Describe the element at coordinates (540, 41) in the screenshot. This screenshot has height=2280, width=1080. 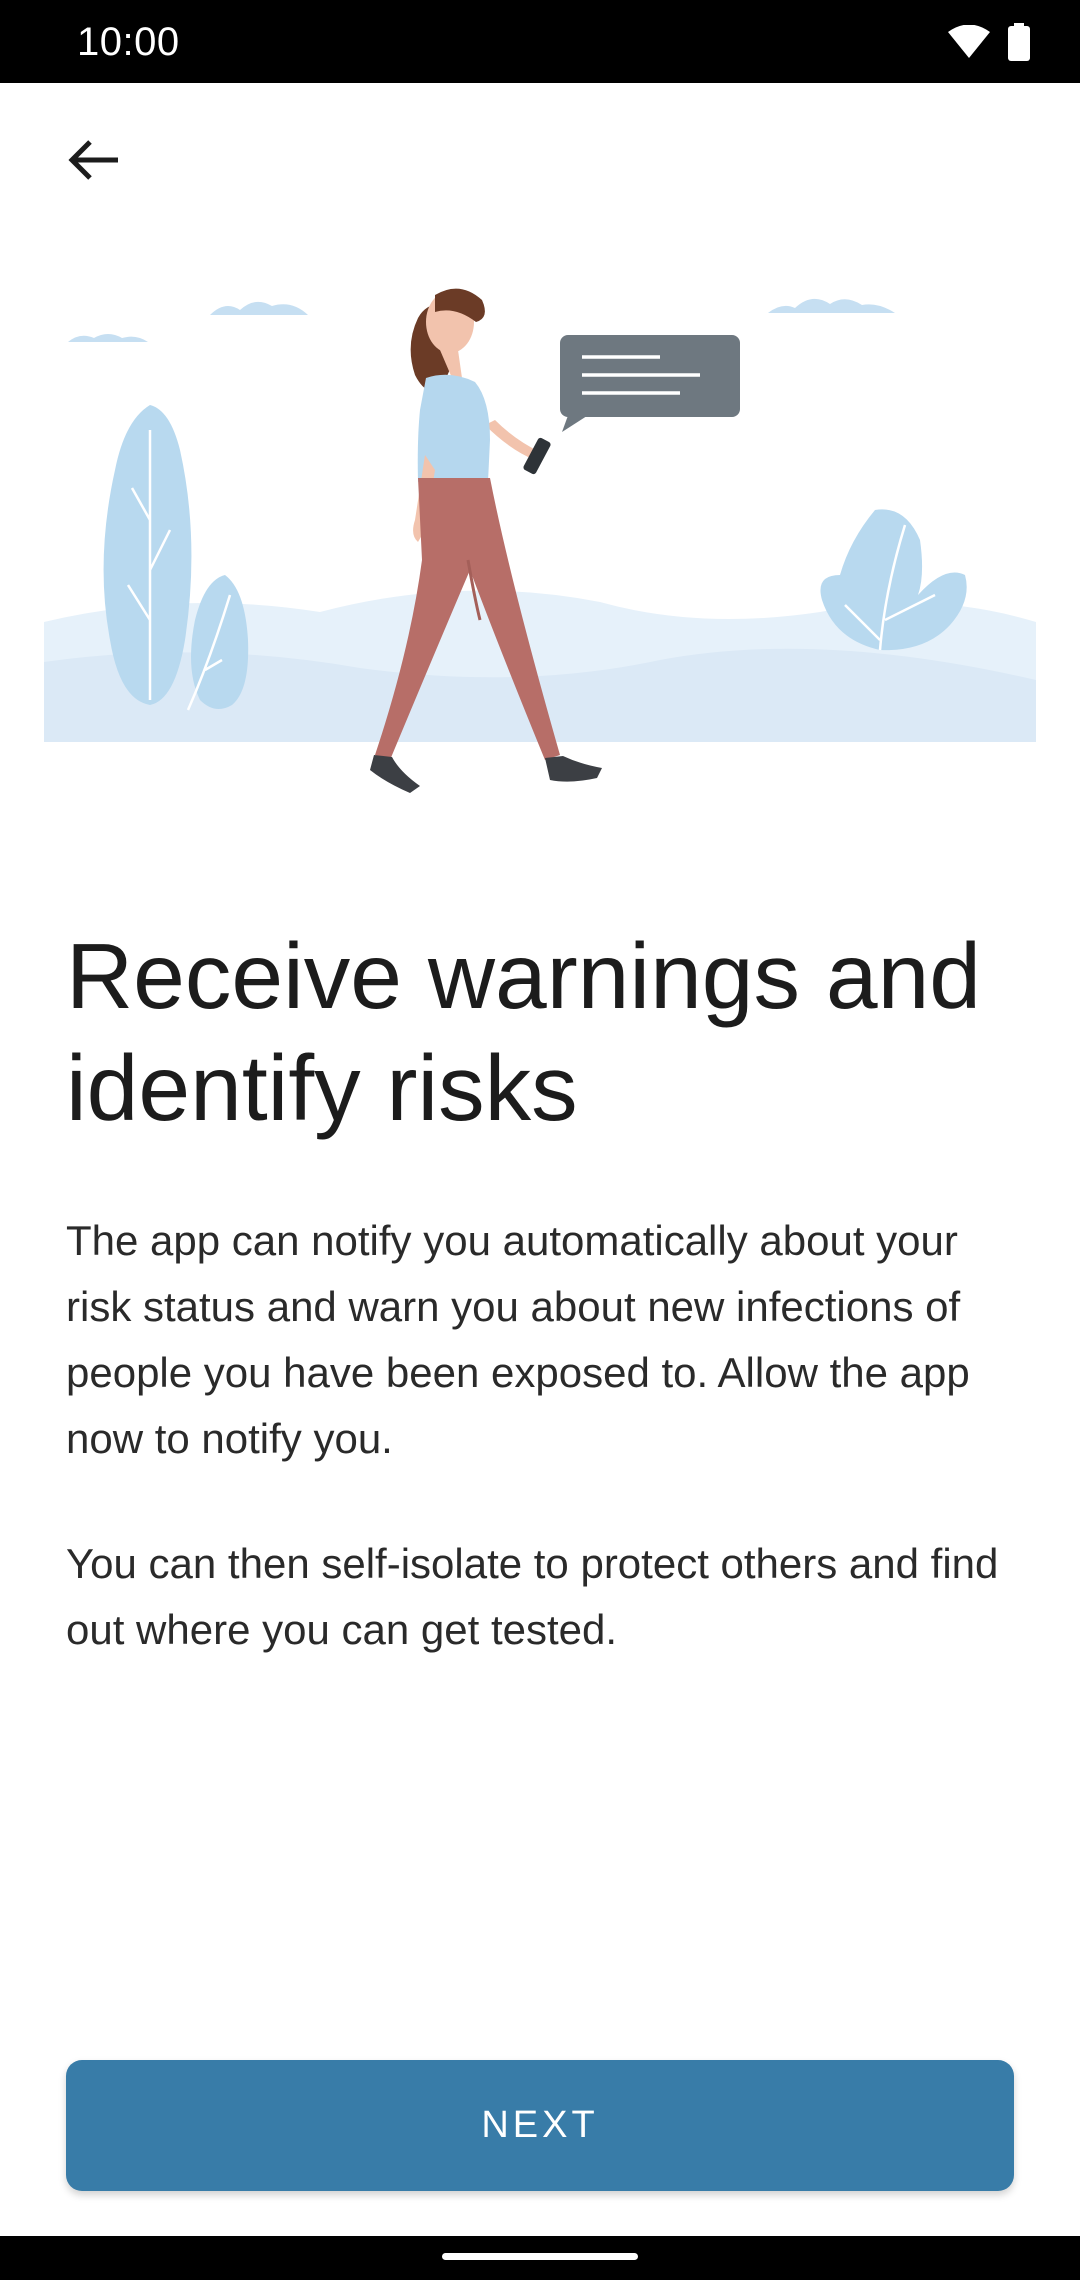
I see `status-bar: 10:00` at that location.